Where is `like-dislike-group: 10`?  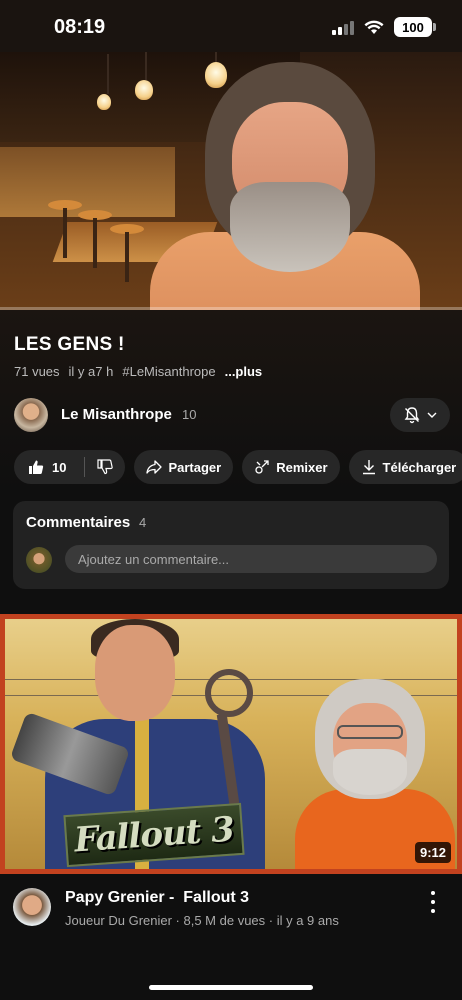
like-dislike-group: 10 is located at coordinates (70, 467).